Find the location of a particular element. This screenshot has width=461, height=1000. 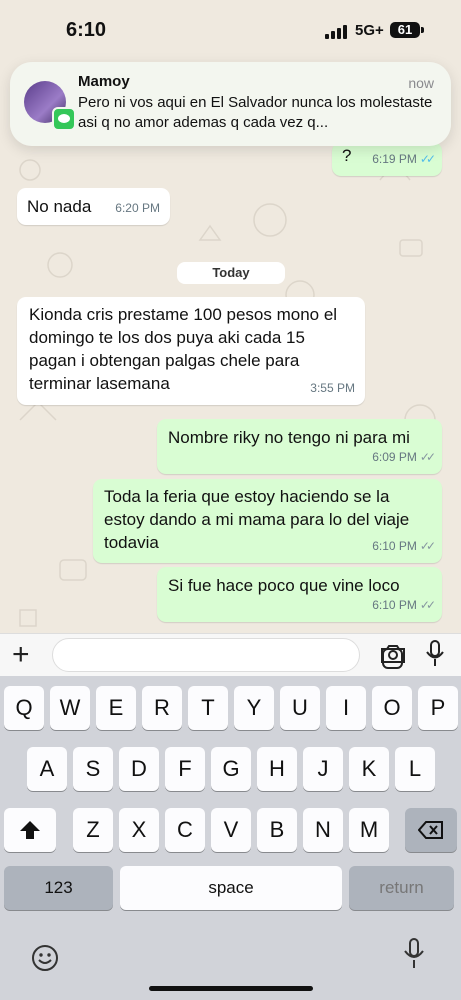

key-w: W is located at coordinates (70, 708).